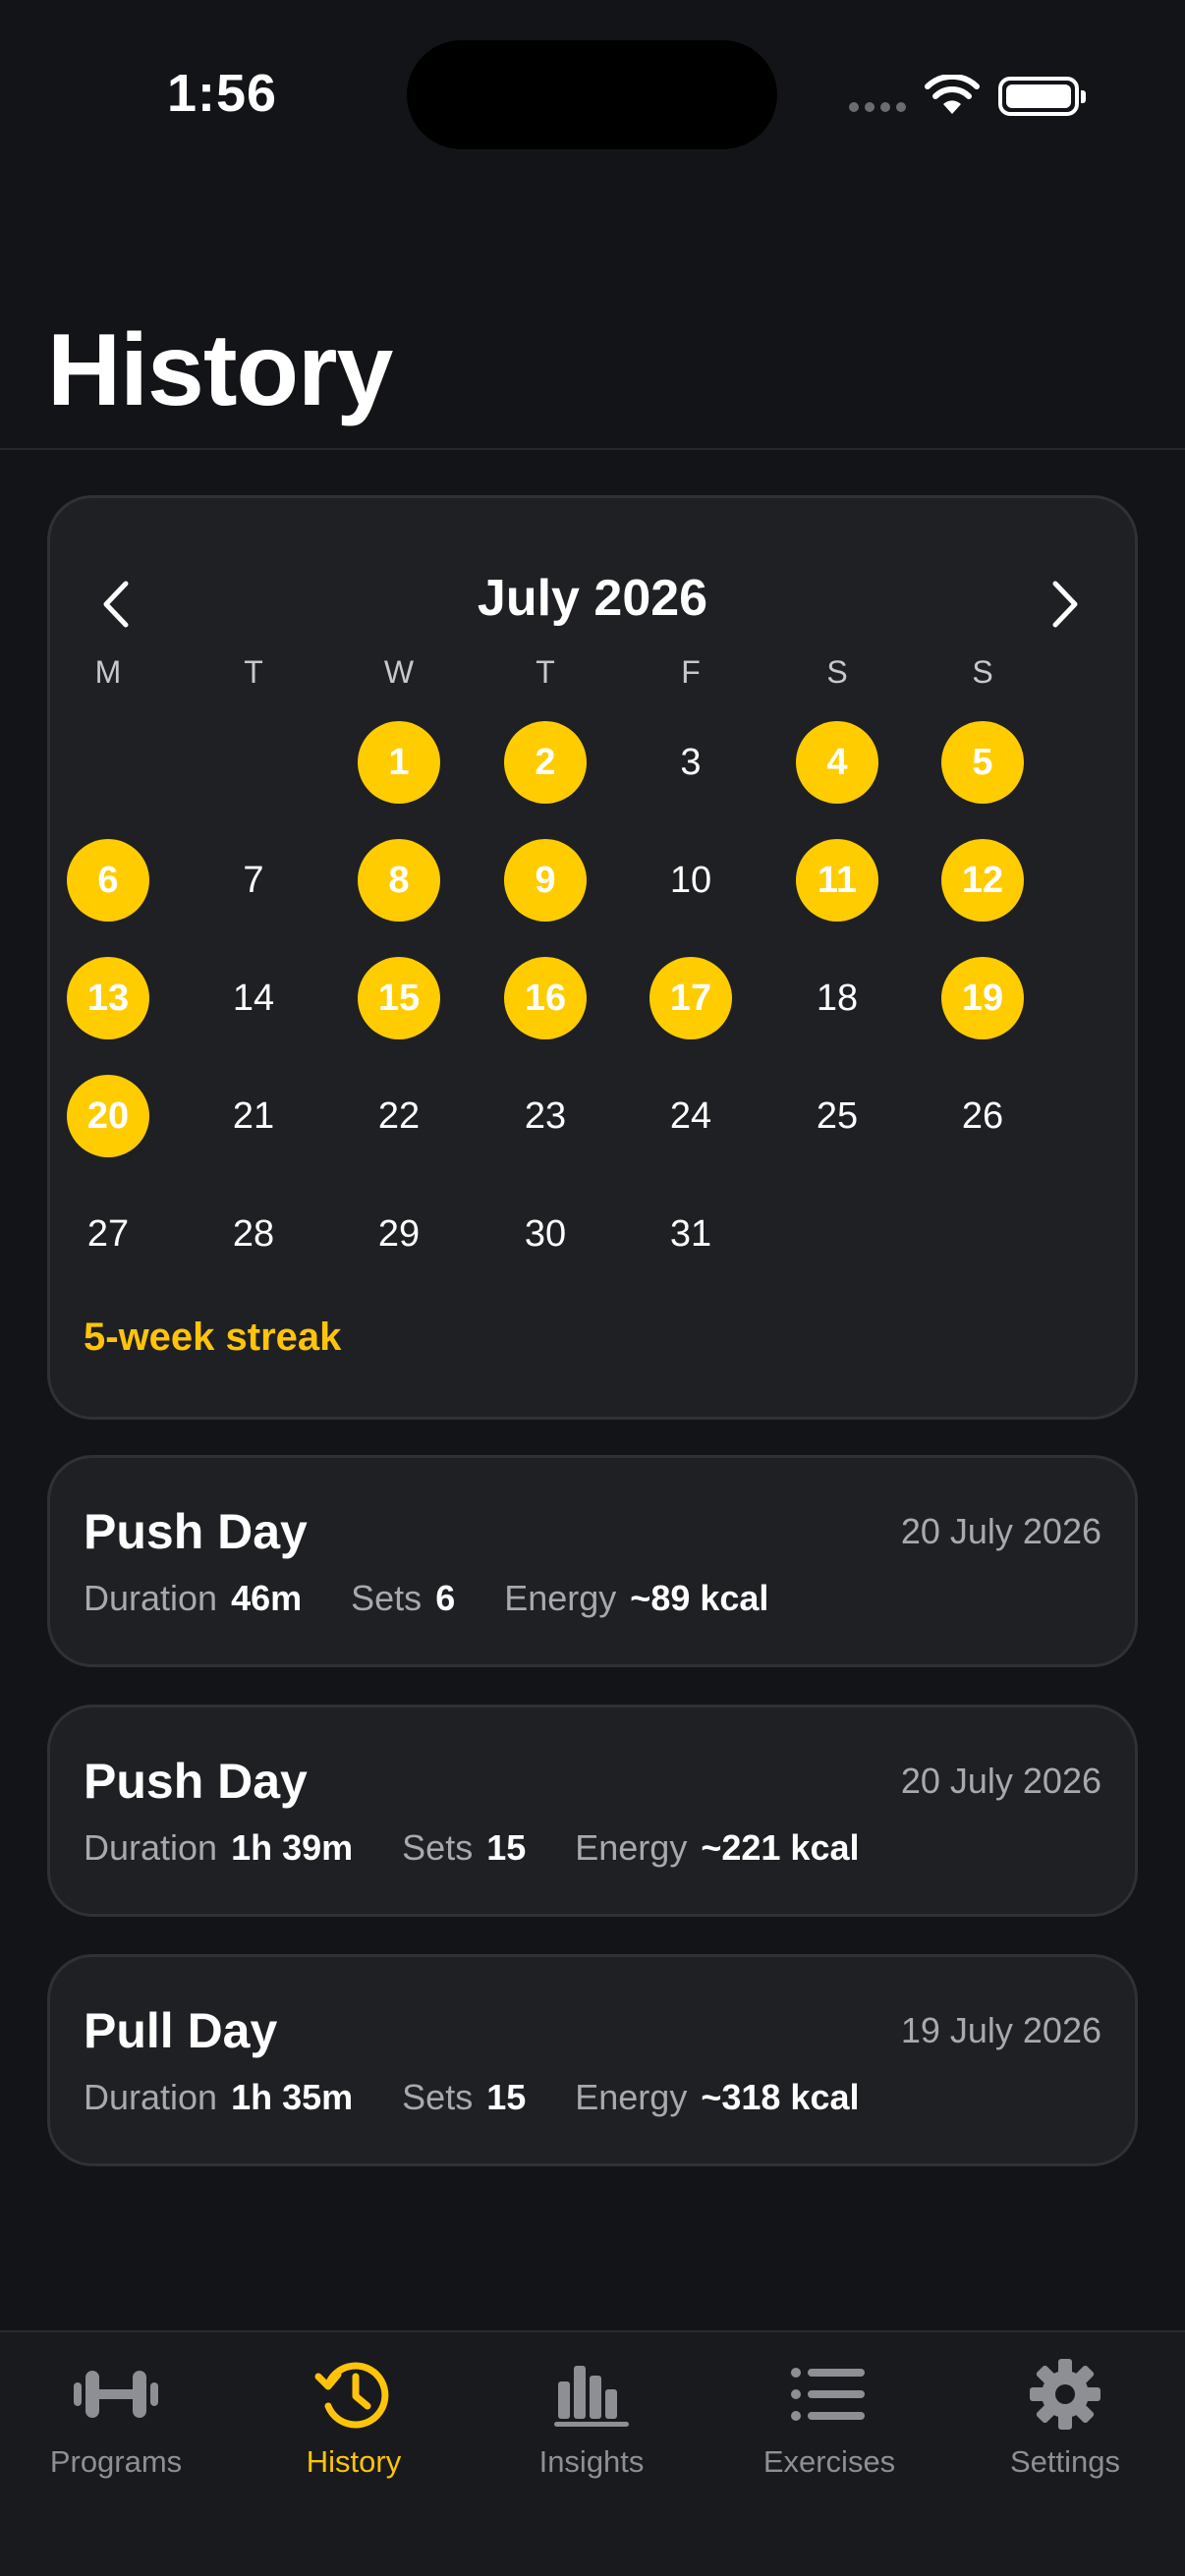 The height and width of the screenshot is (2576, 1185). Describe the element at coordinates (691, 880) in the screenshot. I see `calendar-day: 10` at that location.